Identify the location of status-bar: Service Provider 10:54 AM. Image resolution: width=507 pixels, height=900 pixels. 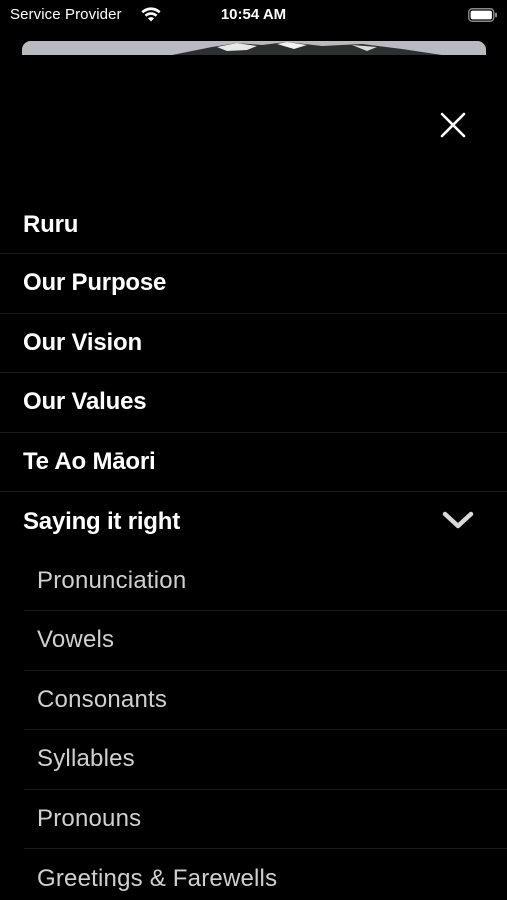
(253, 16).